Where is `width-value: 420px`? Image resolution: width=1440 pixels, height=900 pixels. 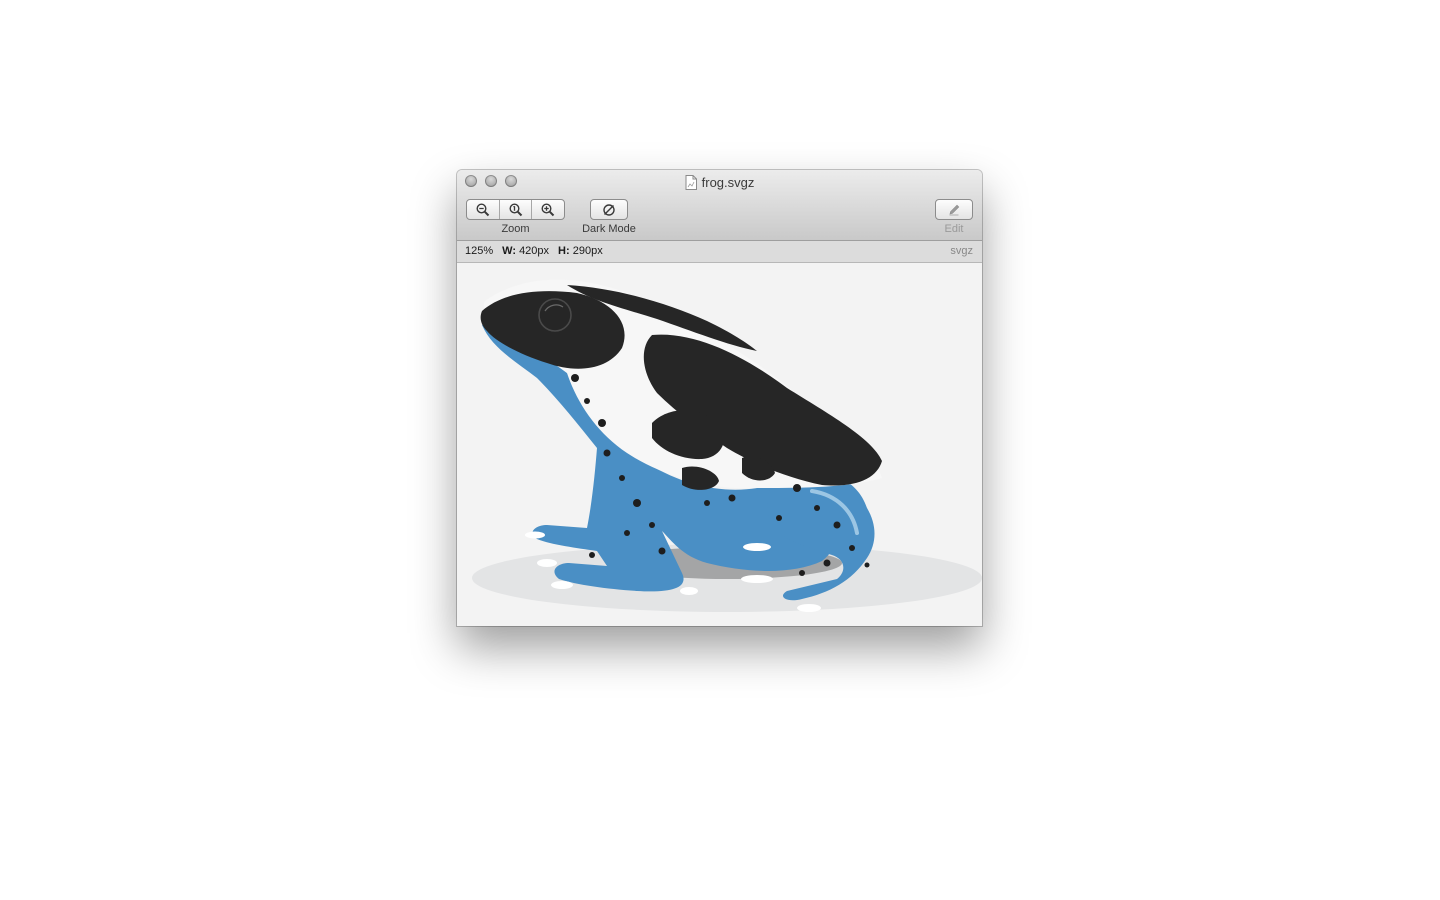 width-value: 420px is located at coordinates (534, 251).